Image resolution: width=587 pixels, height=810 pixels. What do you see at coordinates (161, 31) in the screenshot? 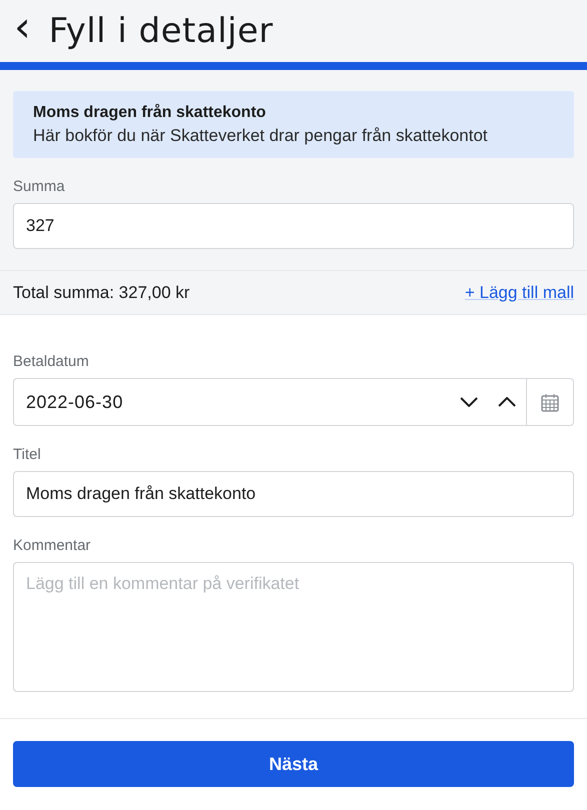
I see `page-title: Fyll i detaljer` at bounding box center [161, 31].